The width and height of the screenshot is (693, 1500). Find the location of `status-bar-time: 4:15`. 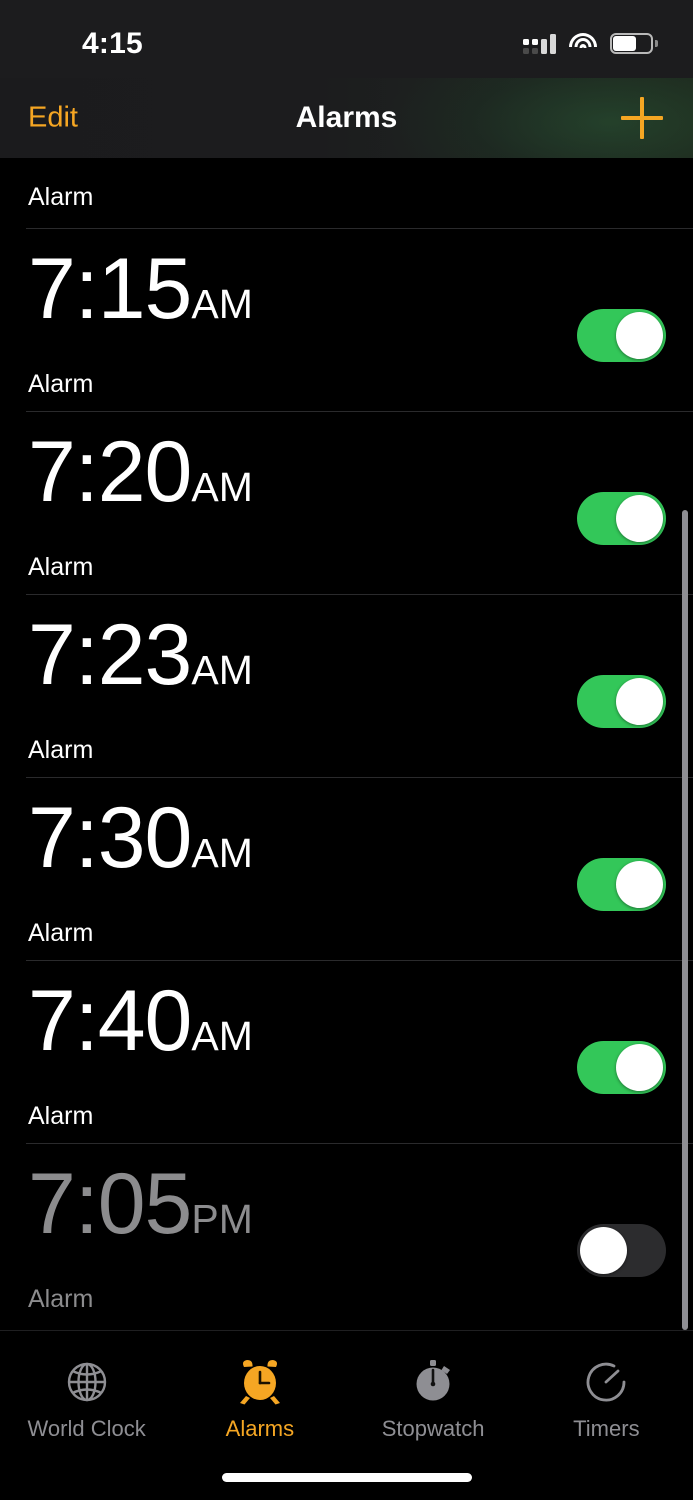

status-bar-time: 4:15 is located at coordinates (112, 43).